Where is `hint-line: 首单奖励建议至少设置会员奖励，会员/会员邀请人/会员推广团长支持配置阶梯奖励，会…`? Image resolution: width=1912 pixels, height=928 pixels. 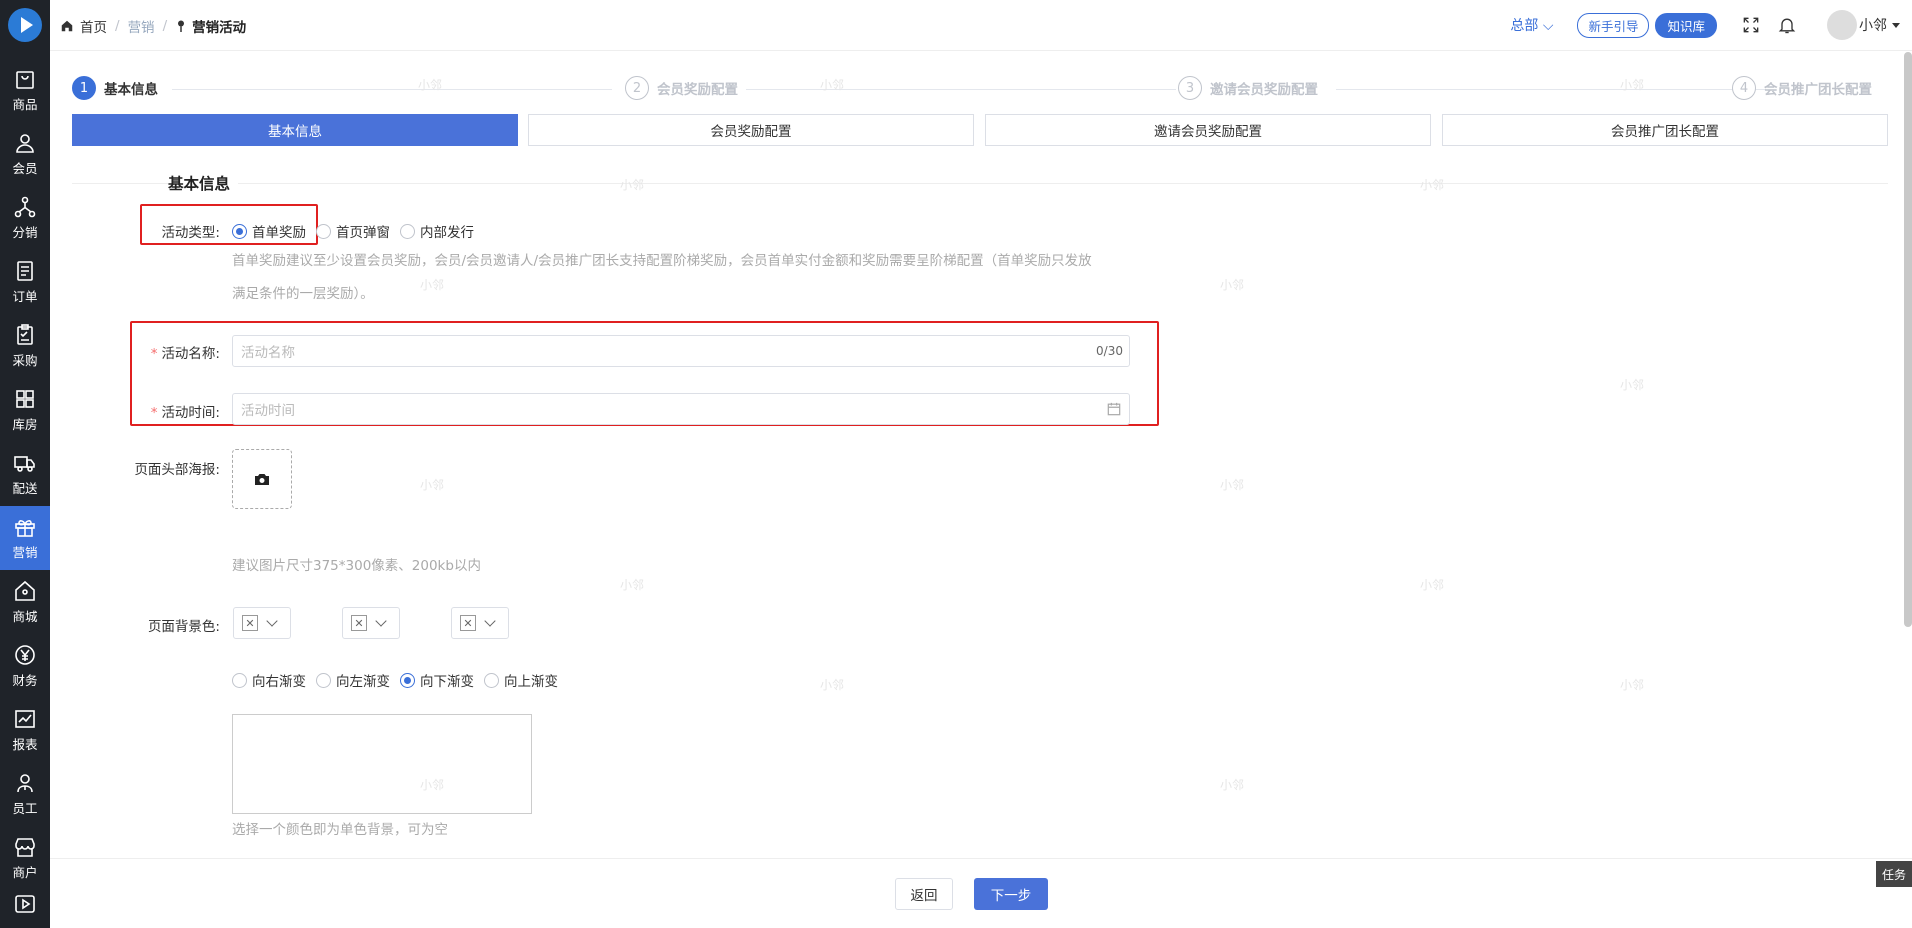 hint-line: 首单奖励建议至少设置会员奖励，会员/会员邀请人/会员推广团长支持配置阶梯奖励，会… is located at coordinates (662, 261).